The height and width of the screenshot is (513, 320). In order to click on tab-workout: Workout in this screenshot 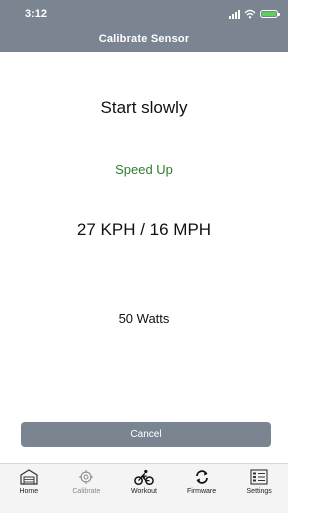, I will do `click(144, 488)`.